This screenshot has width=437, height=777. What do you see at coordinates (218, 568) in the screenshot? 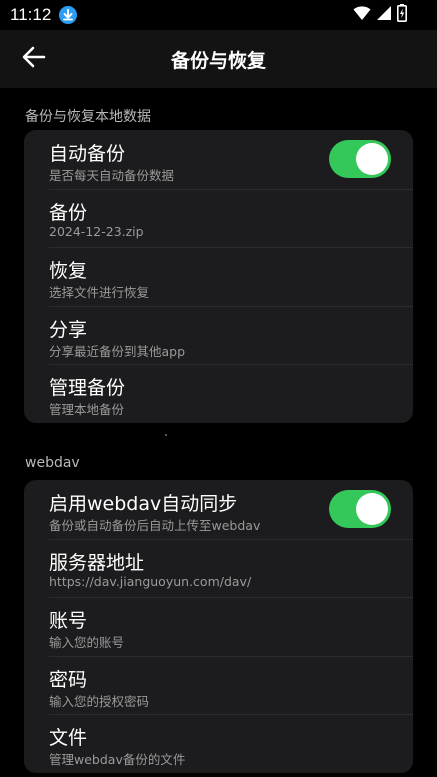
I see `server-address-row: 服务器地址 https://dav.jianguoyun.com/dav/` at bounding box center [218, 568].